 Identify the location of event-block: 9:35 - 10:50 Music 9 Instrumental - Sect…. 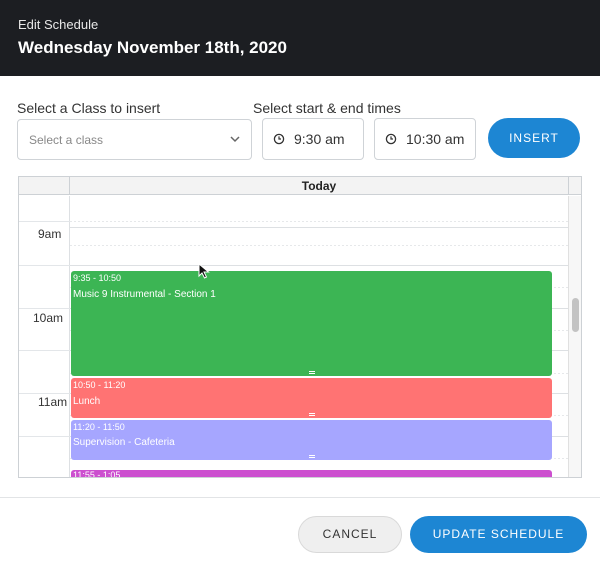
(311, 323).